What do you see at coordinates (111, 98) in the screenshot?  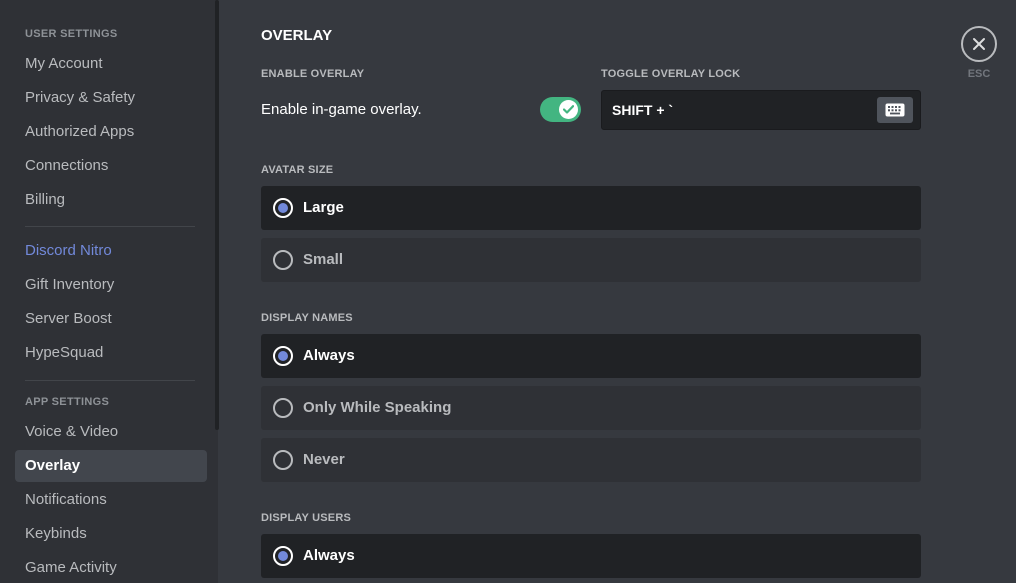 I see `sidebar-item-privacy-safety: Privacy & Safety` at bounding box center [111, 98].